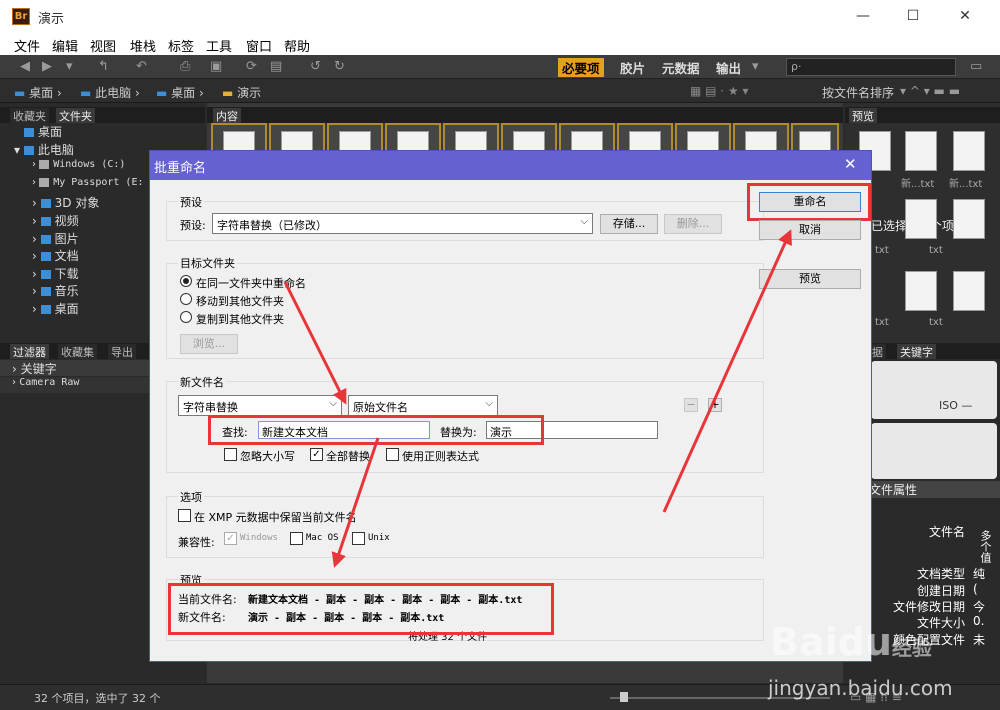 This screenshot has width=1000, height=710. What do you see at coordinates (727, 371) in the screenshot?
I see `arrow-to-rename` at bounding box center [727, 371].